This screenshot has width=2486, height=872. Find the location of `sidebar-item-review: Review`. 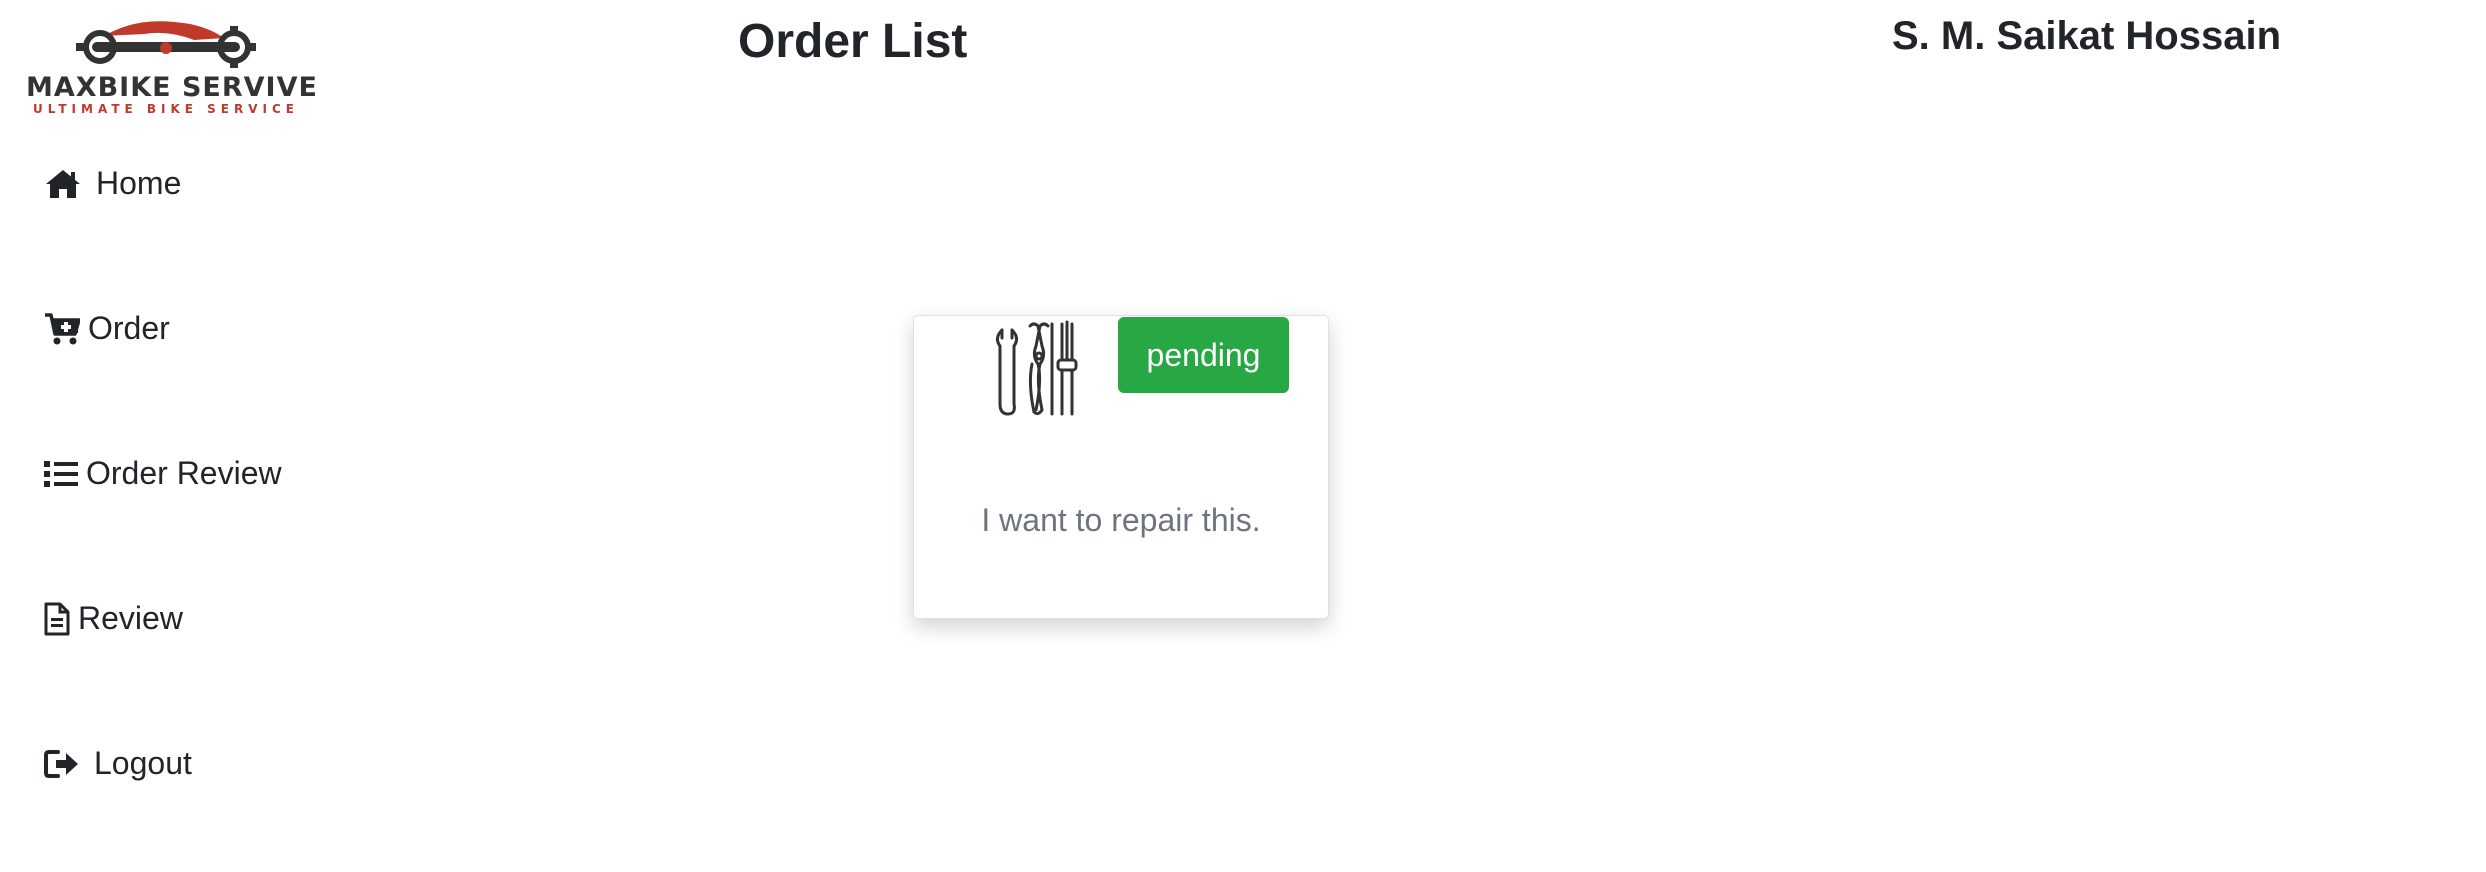

sidebar-item-review: Review is located at coordinates (113, 618).